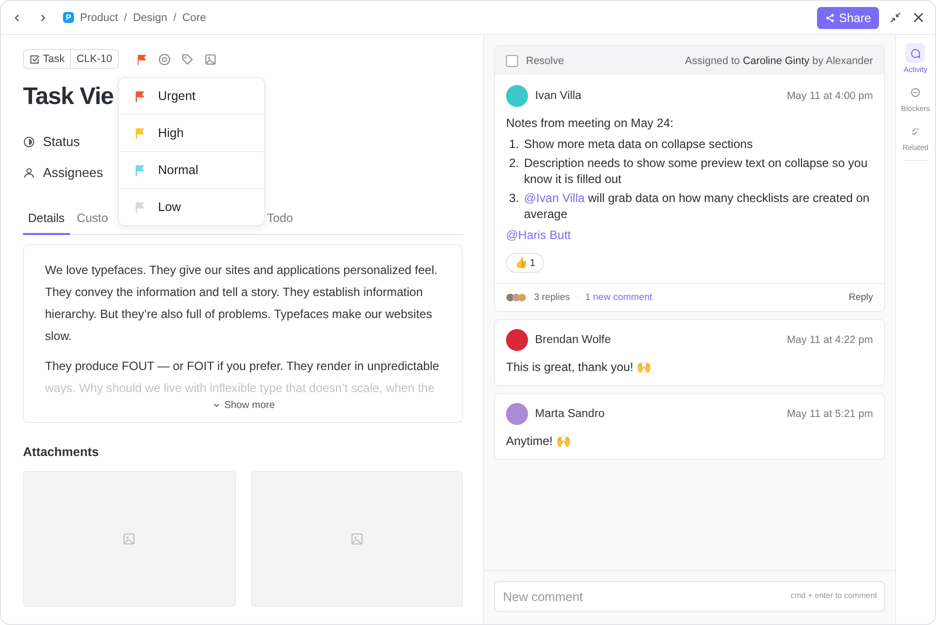  I want to click on mention-link: @Ivan Villa, so click(554, 198).